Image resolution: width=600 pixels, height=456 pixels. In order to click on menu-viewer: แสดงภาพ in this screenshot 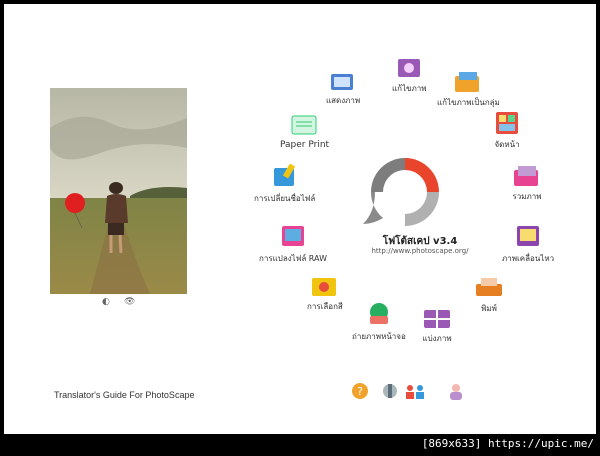, I will do `click(343, 88)`.